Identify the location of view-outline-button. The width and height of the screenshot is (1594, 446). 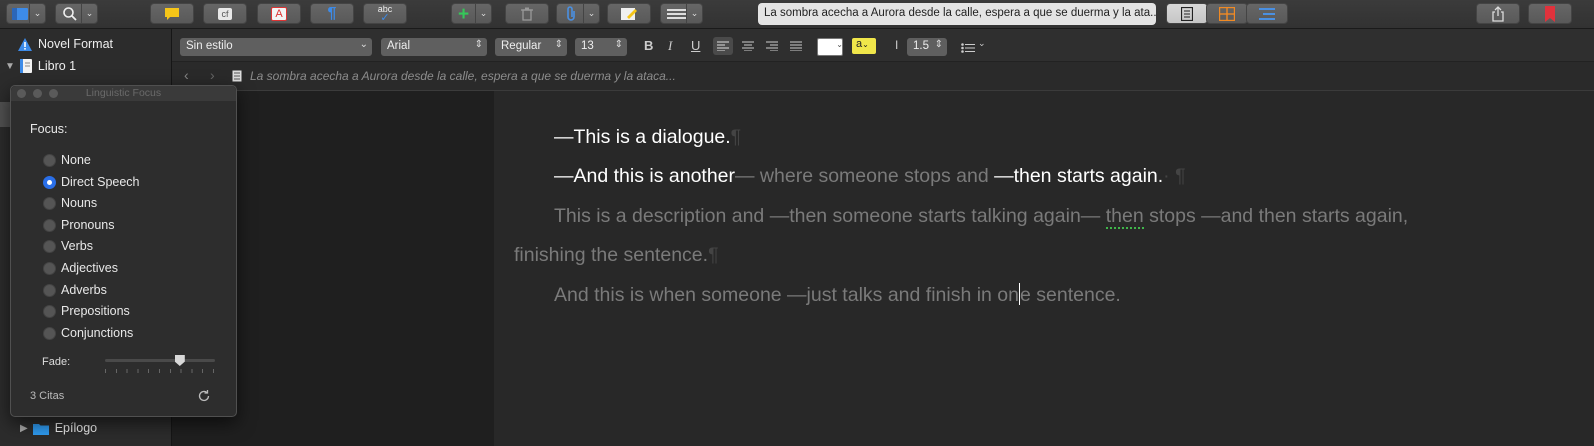
(1267, 13).